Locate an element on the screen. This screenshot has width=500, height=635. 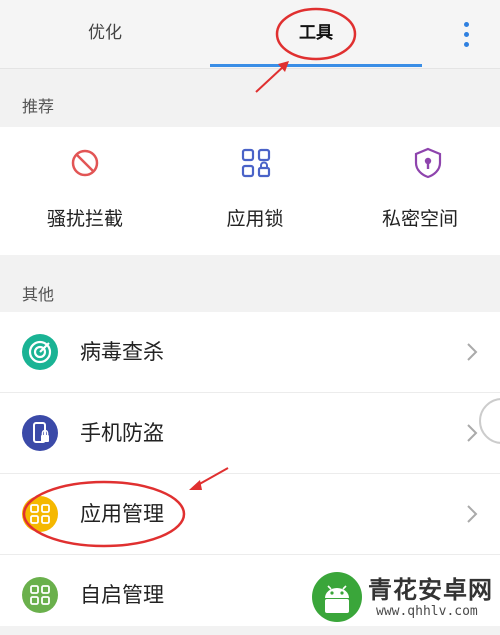
quick-item-label: 应用锁 is located at coordinates (255, 219).